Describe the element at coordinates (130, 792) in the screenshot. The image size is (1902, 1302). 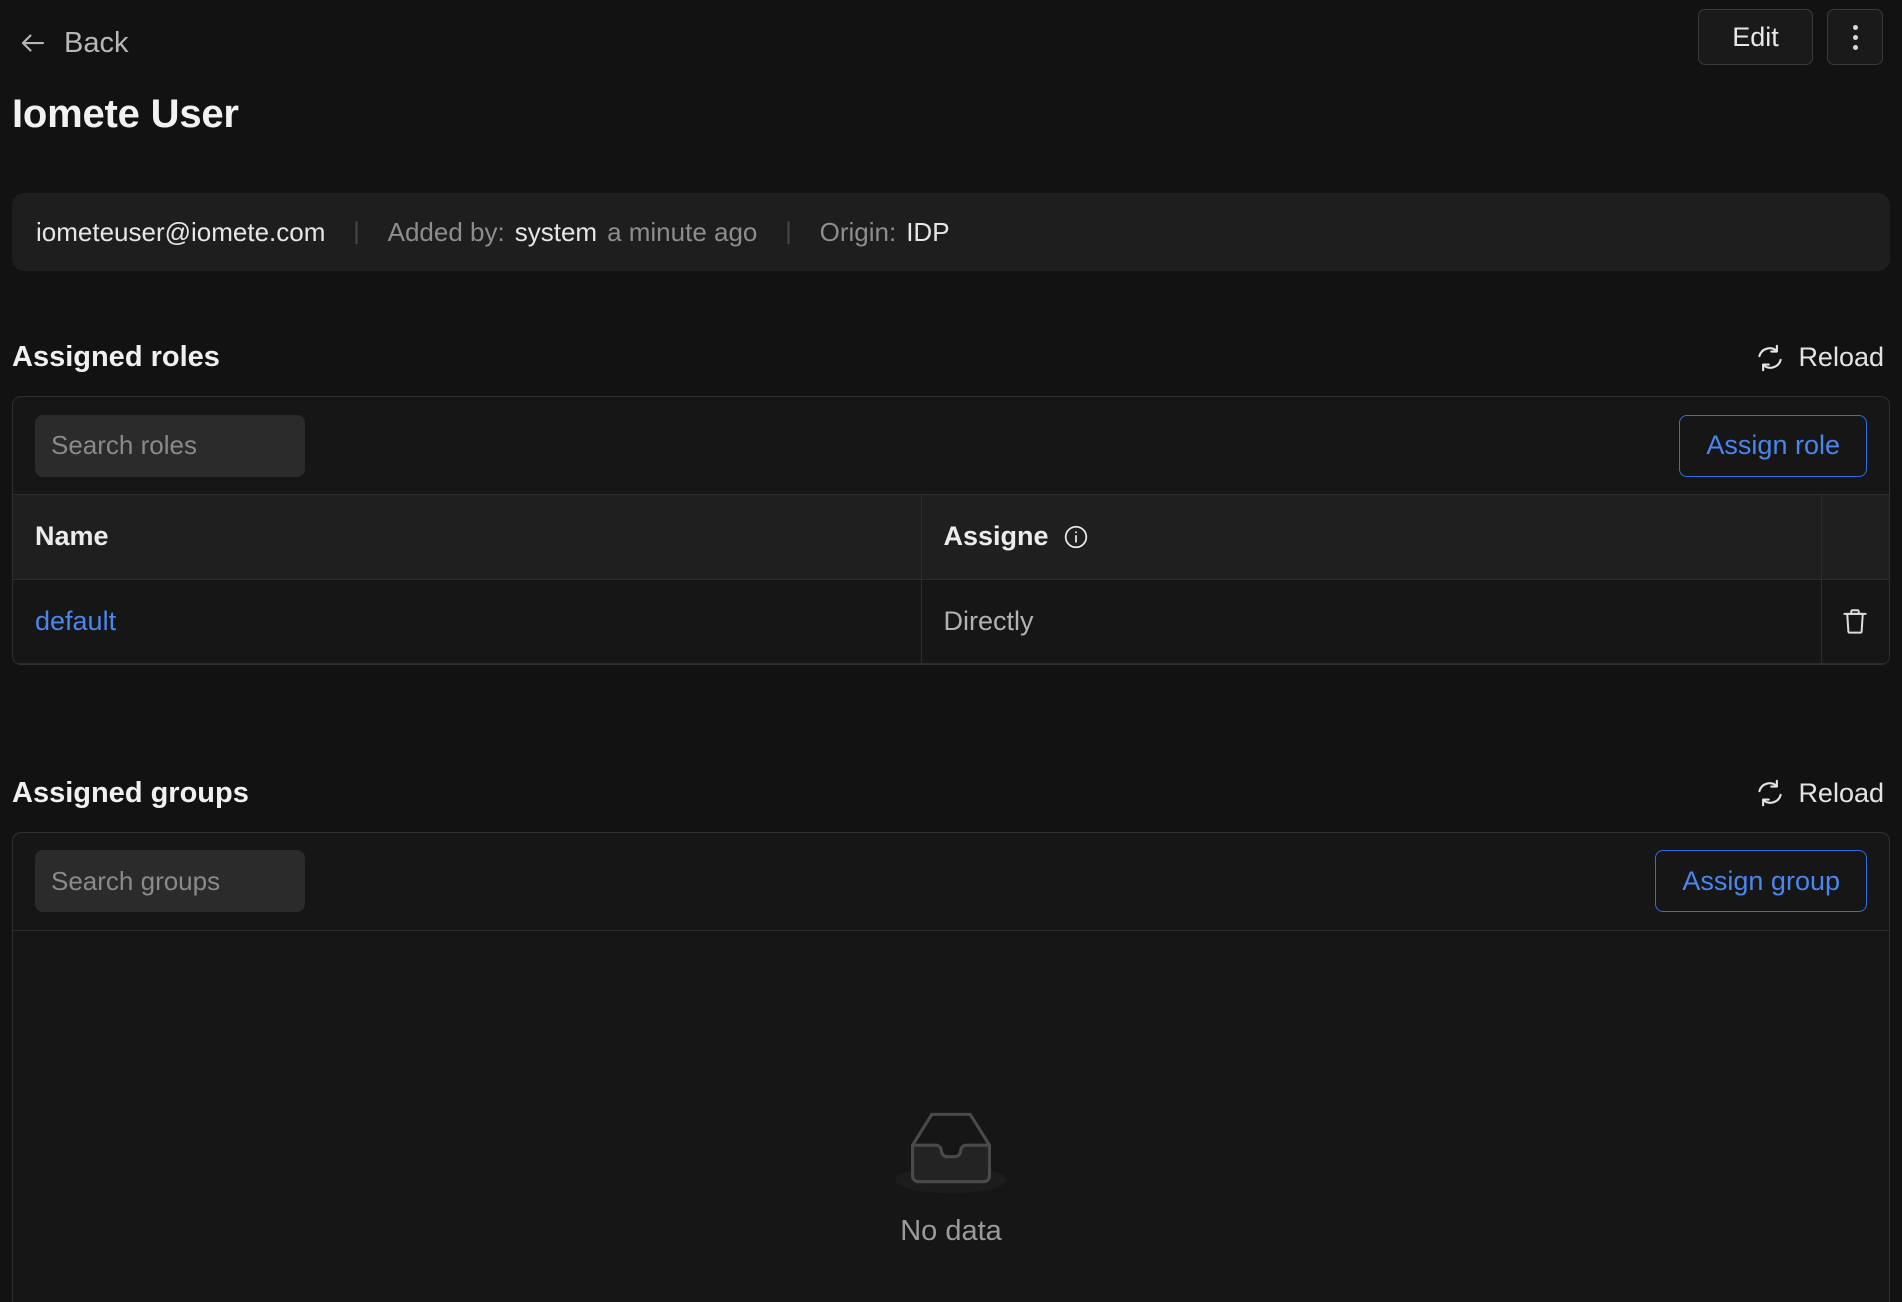
I see `assigned-groups-title: Assigned groups` at that location.